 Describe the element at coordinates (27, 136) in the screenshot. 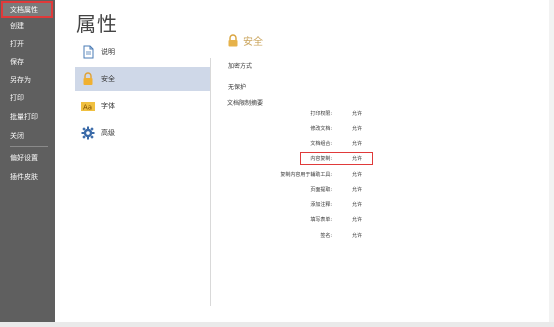

I see `sidebar-item-close: 关闭` at that location.